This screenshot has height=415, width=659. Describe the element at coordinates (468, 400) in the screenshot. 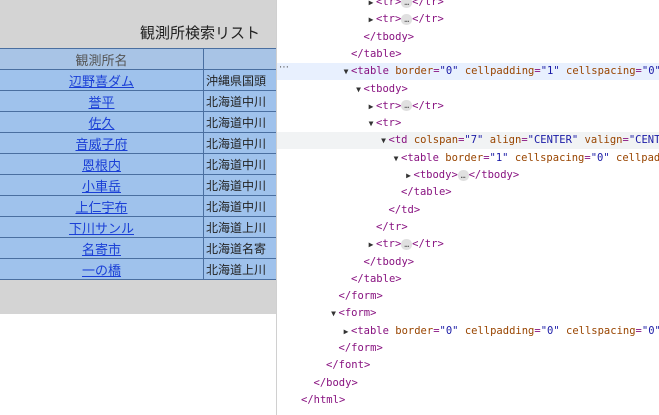

I see `dom-tree-node: </html>` at that location.